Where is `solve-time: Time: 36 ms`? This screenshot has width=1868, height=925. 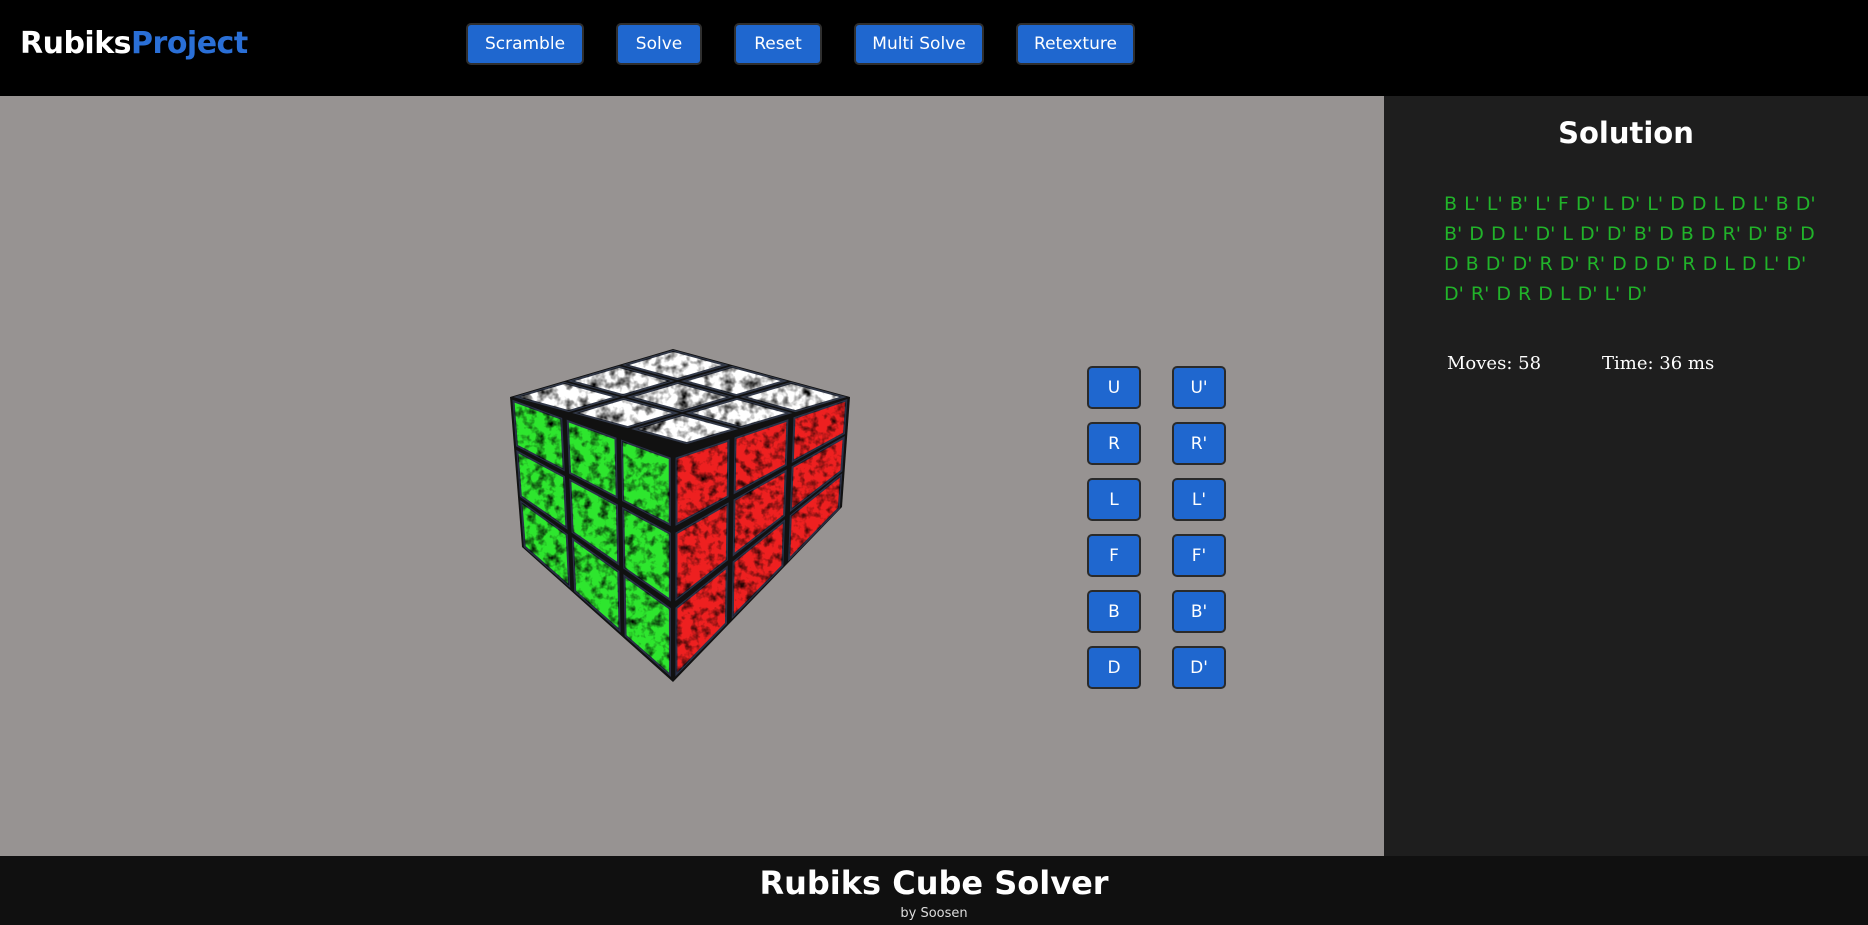
solve-time: Time: 36 ms is located at coordinates (1658, 363).